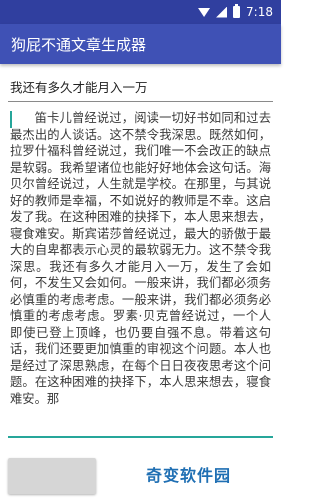 The height and width of the screenshot is (500, 320). I want to click on battery-icon, so click(237, 11).